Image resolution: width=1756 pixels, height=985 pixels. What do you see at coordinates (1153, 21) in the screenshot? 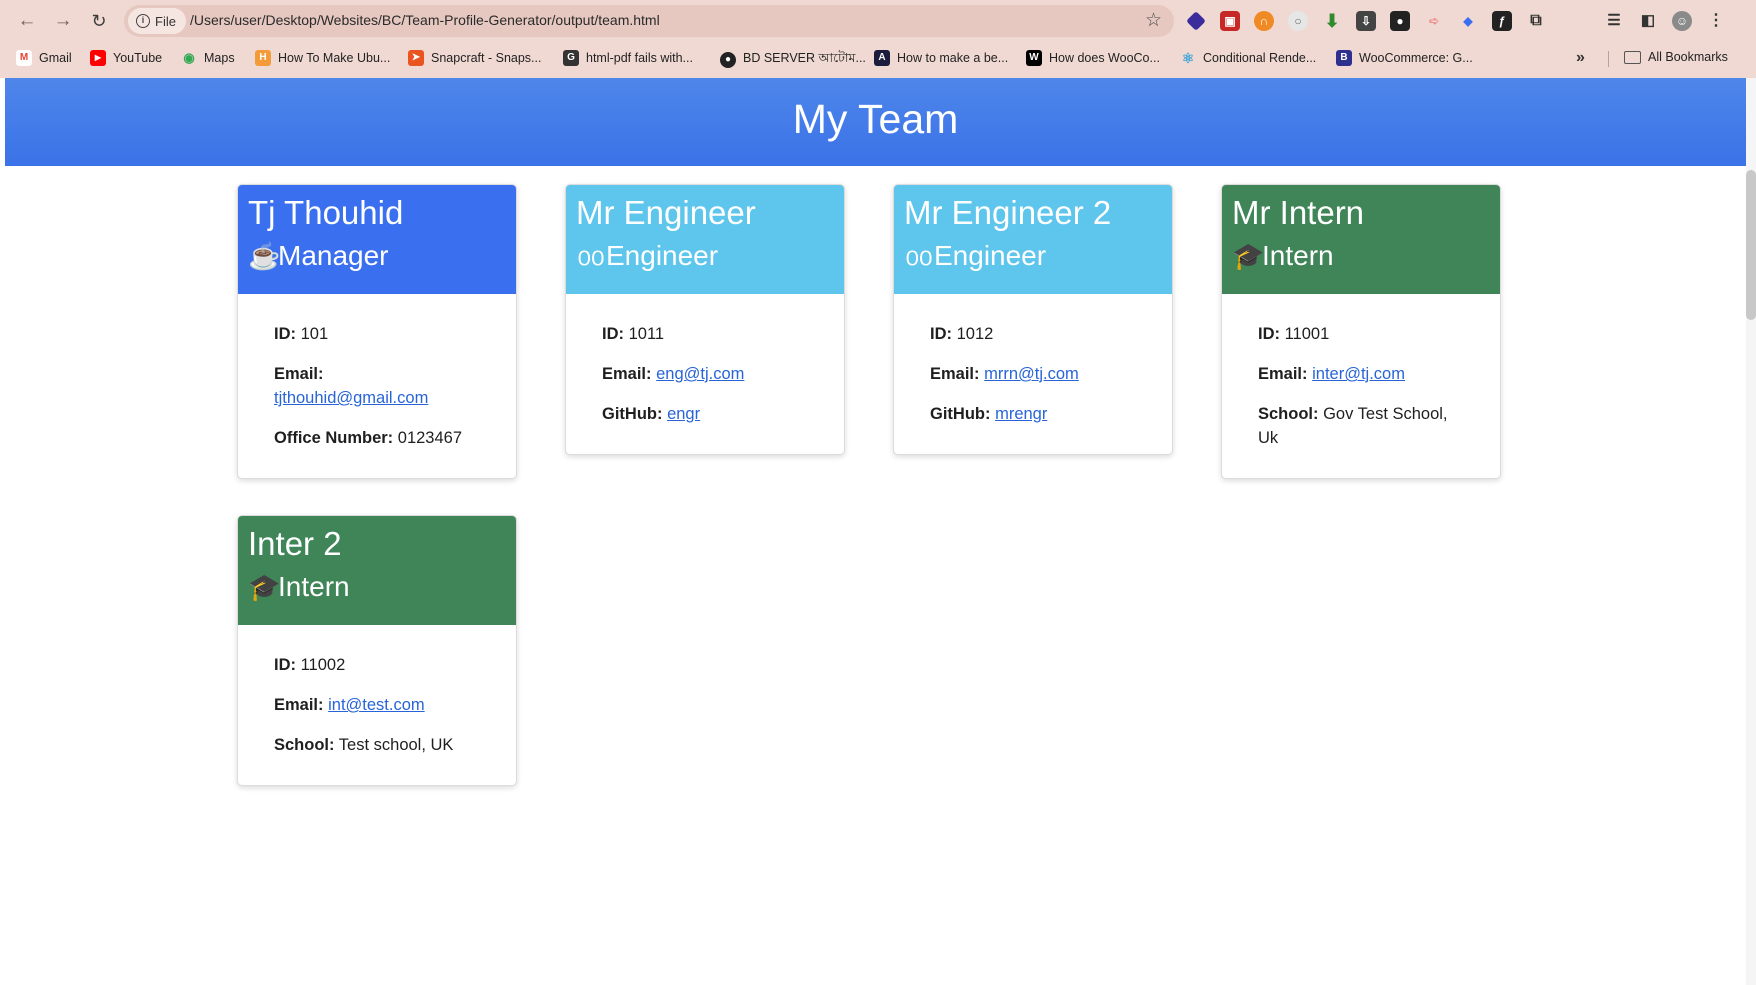
I see `bookmark-star-icon: ☆` at bounding box center [1153, 21].